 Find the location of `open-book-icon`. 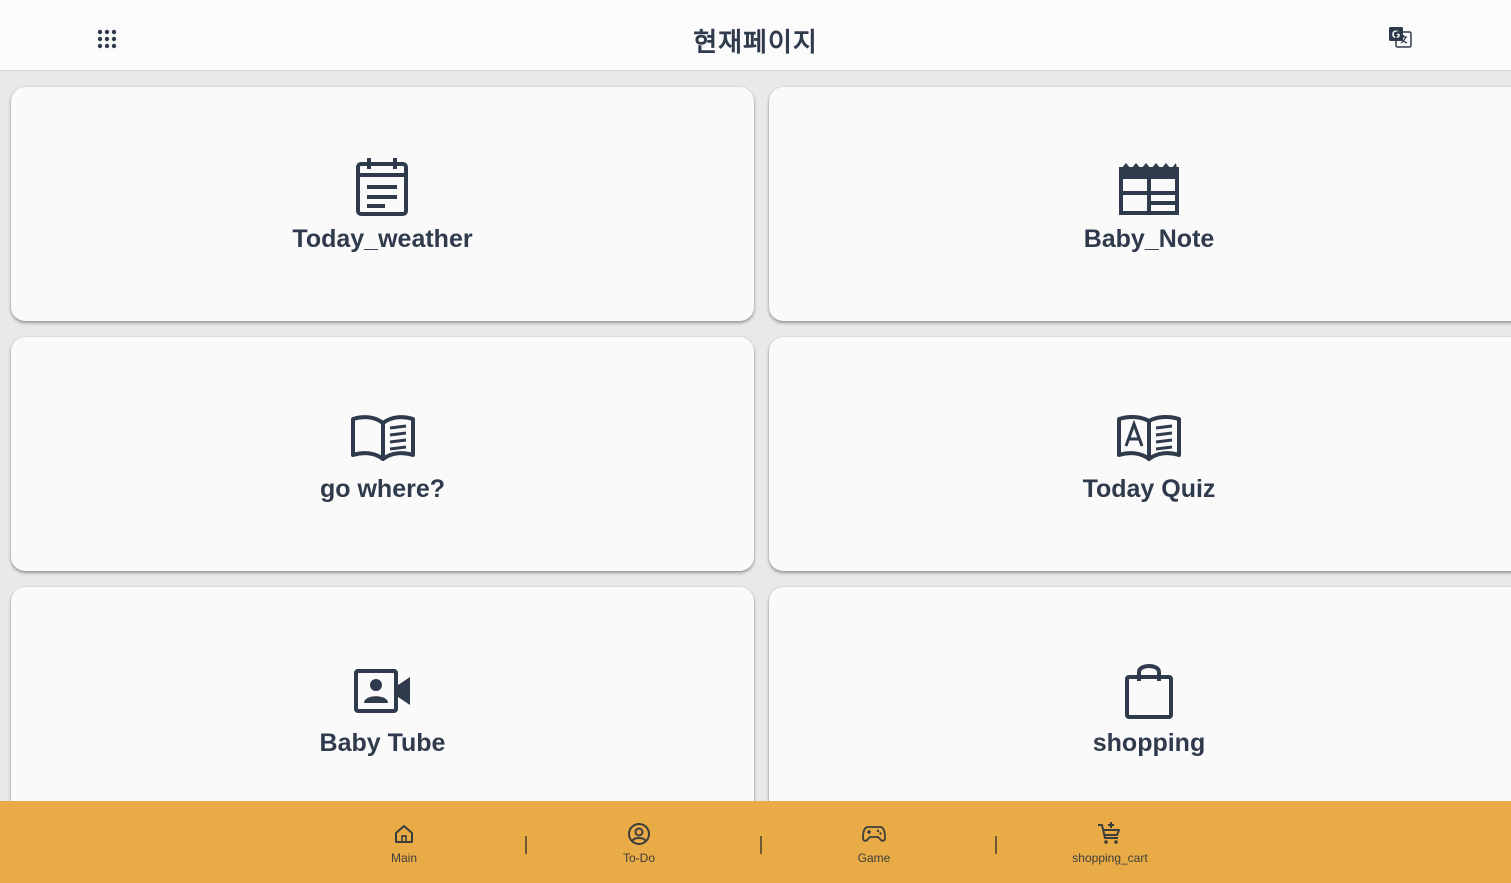

open-book-icon is located at coordinates (382, 437).